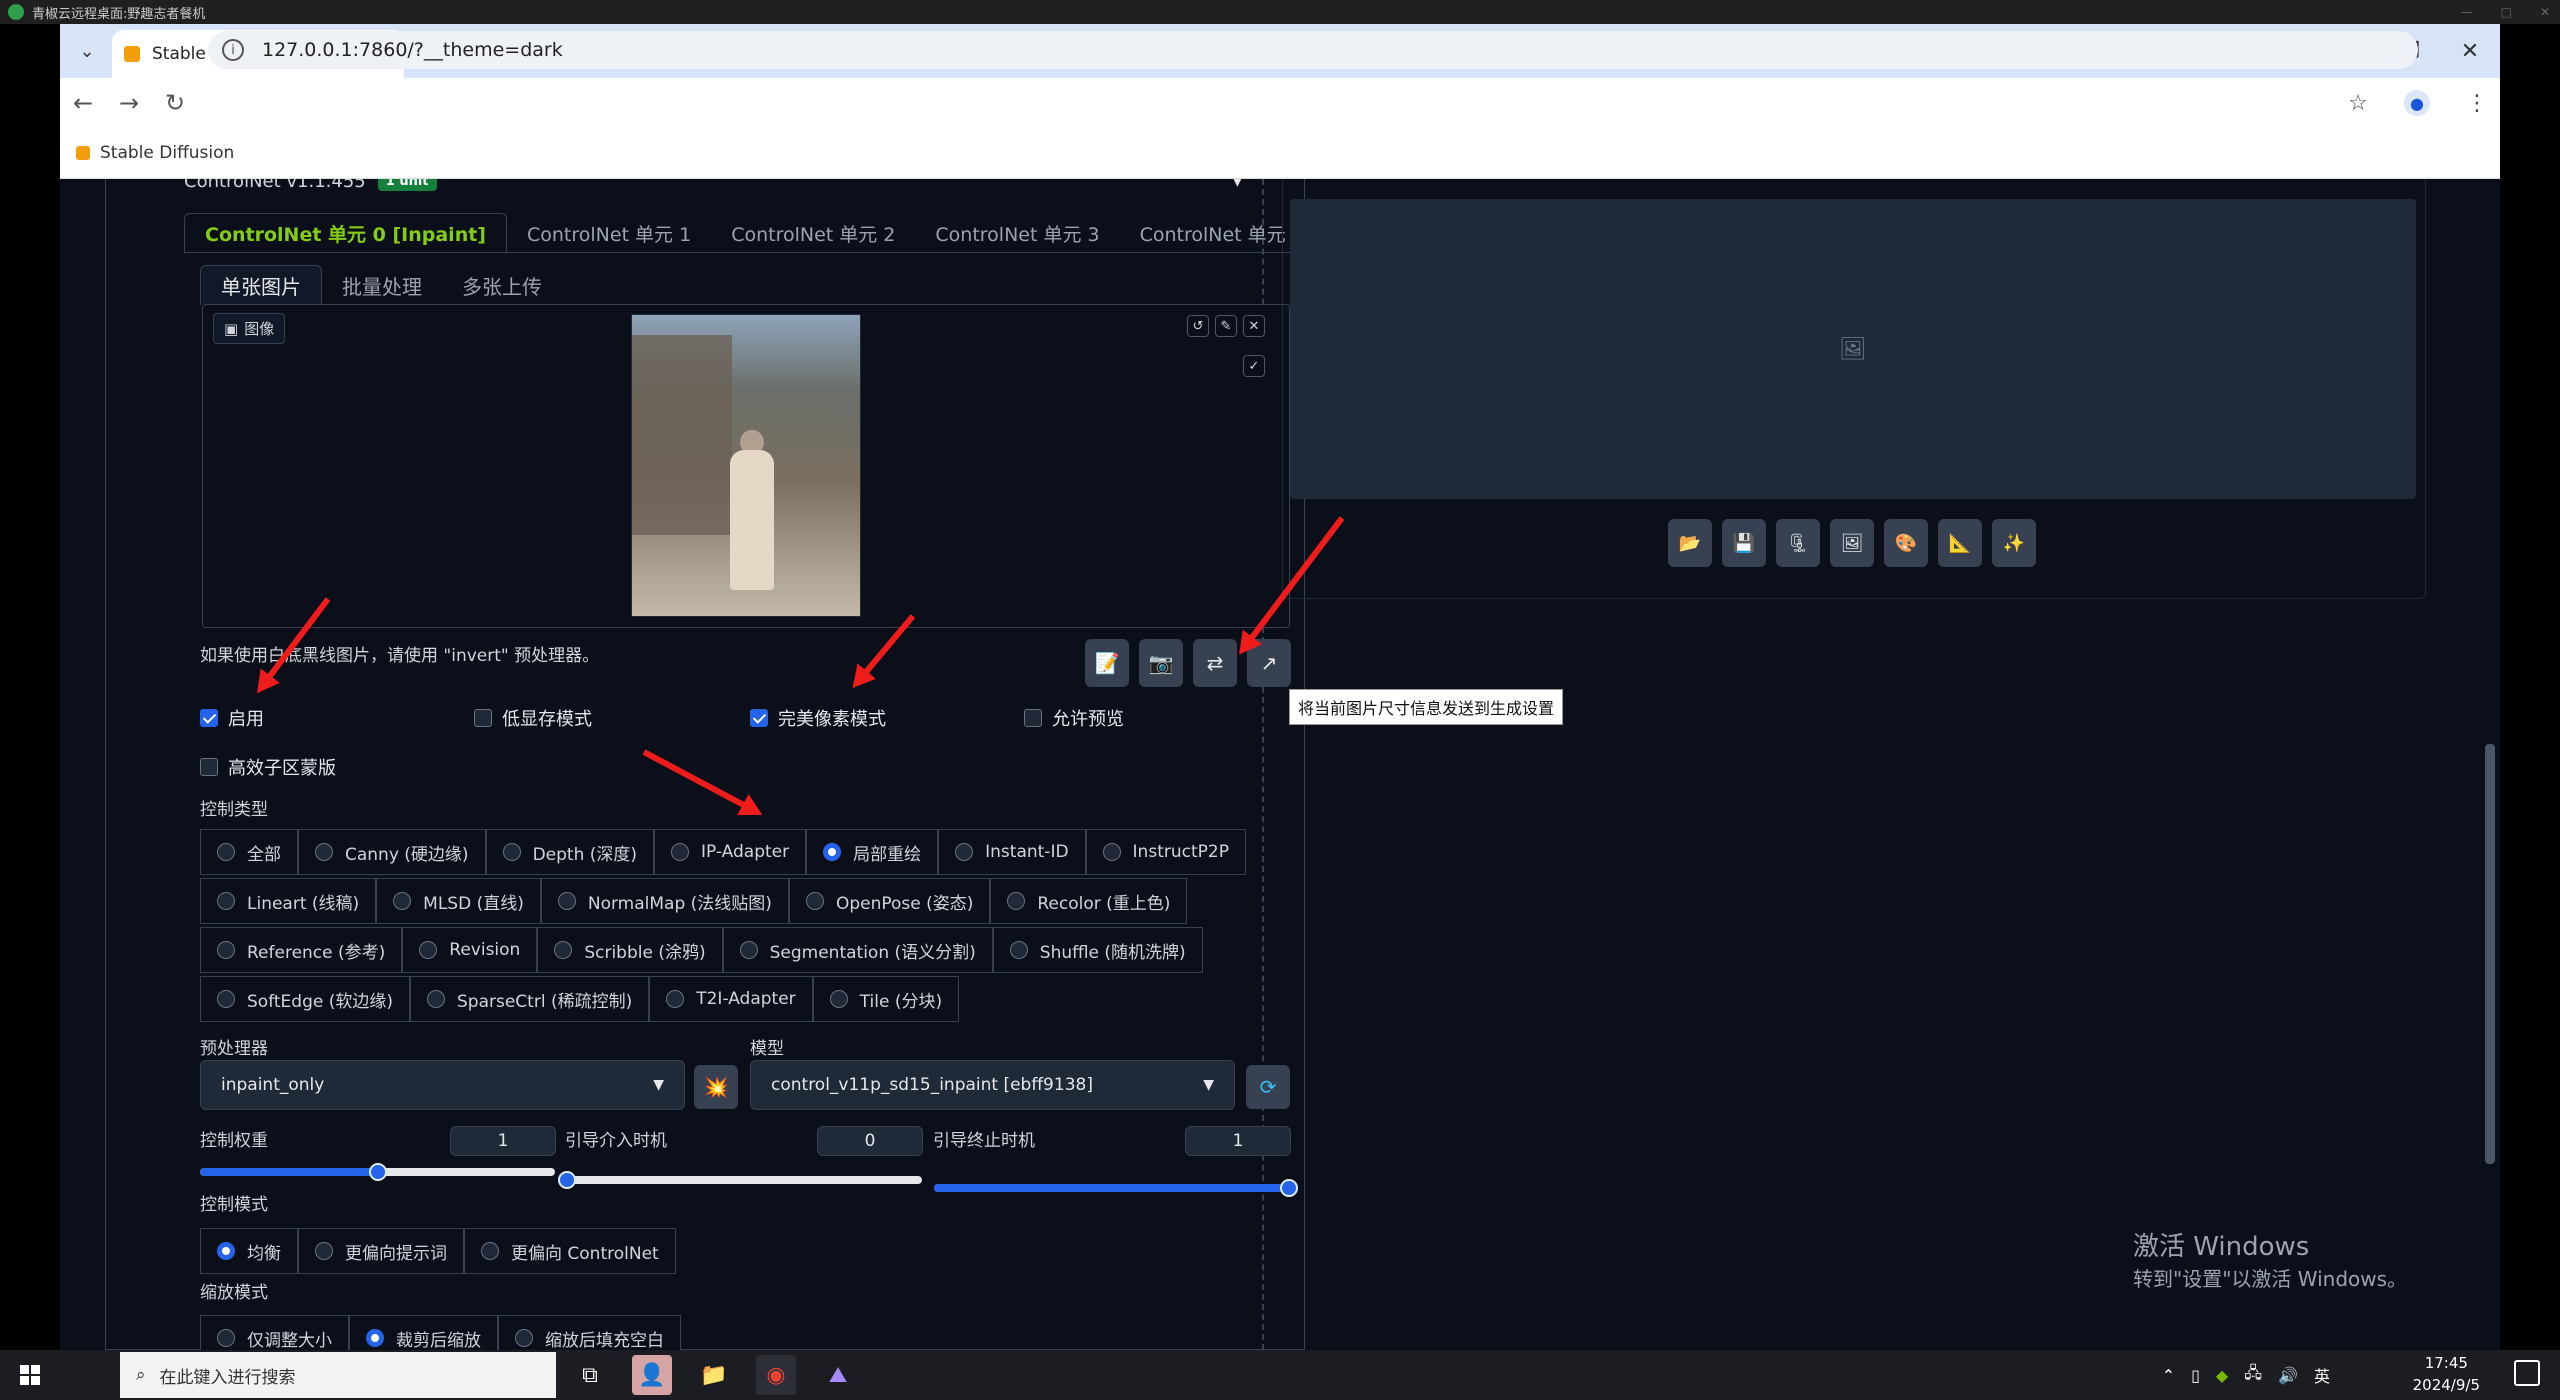 This screenshot has width=2560, height=1400. Describe the element at coordinates (1089, 901) in the screenshot. I see `type-option: Recolor (重上色)` at that location.